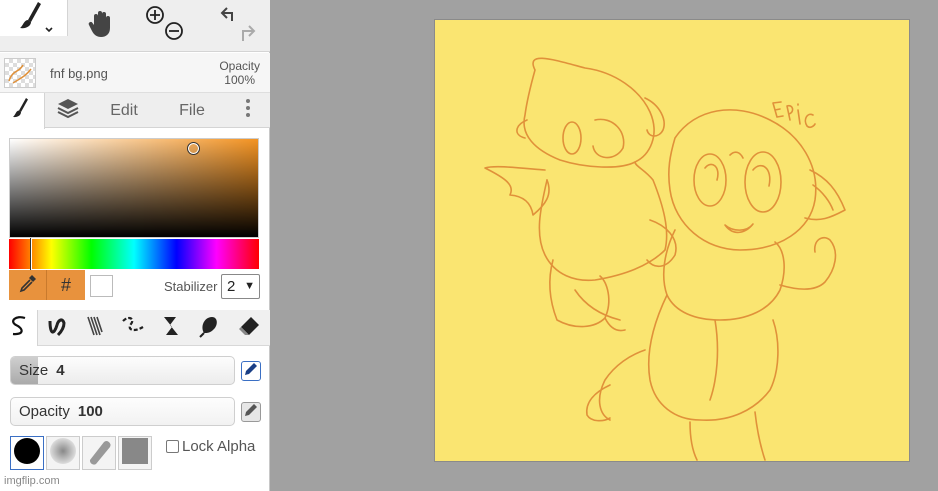  What do you see at coordinates (191, 286) in the screenshot?
I see `stabilizer-label: Stabilizer` at bounding box center [191, 286].